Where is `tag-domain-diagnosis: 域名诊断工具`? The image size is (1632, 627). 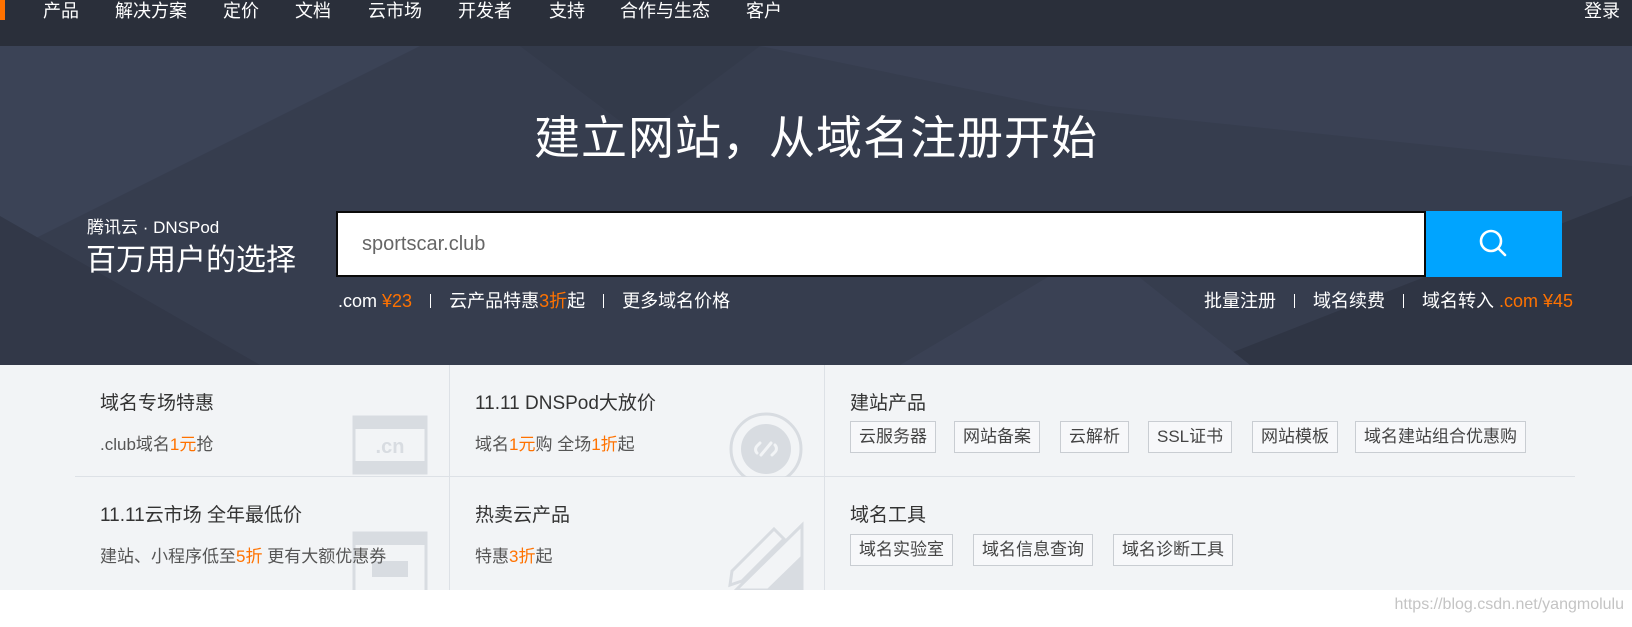 tag-domain-diagnosis: 域名诊断工具 is located at coordinates (1173, 550).